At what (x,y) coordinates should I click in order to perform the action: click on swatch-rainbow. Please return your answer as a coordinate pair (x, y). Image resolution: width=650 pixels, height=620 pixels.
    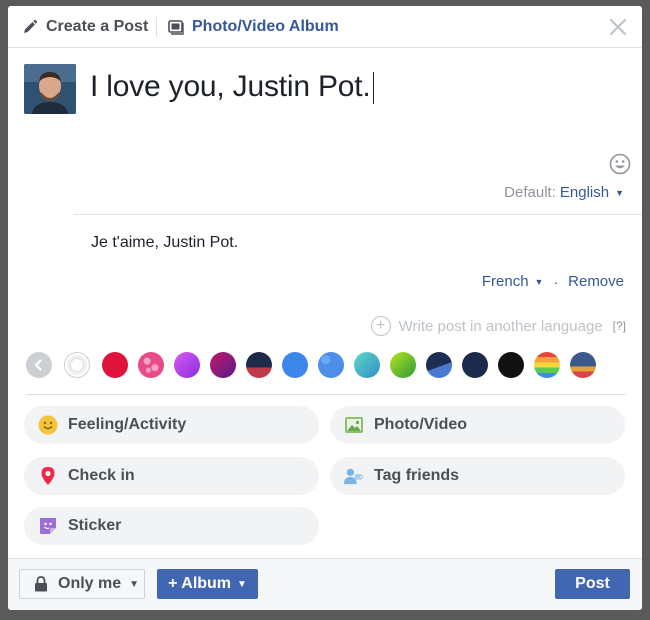
    Looking at the image, I should click on (547, 365).